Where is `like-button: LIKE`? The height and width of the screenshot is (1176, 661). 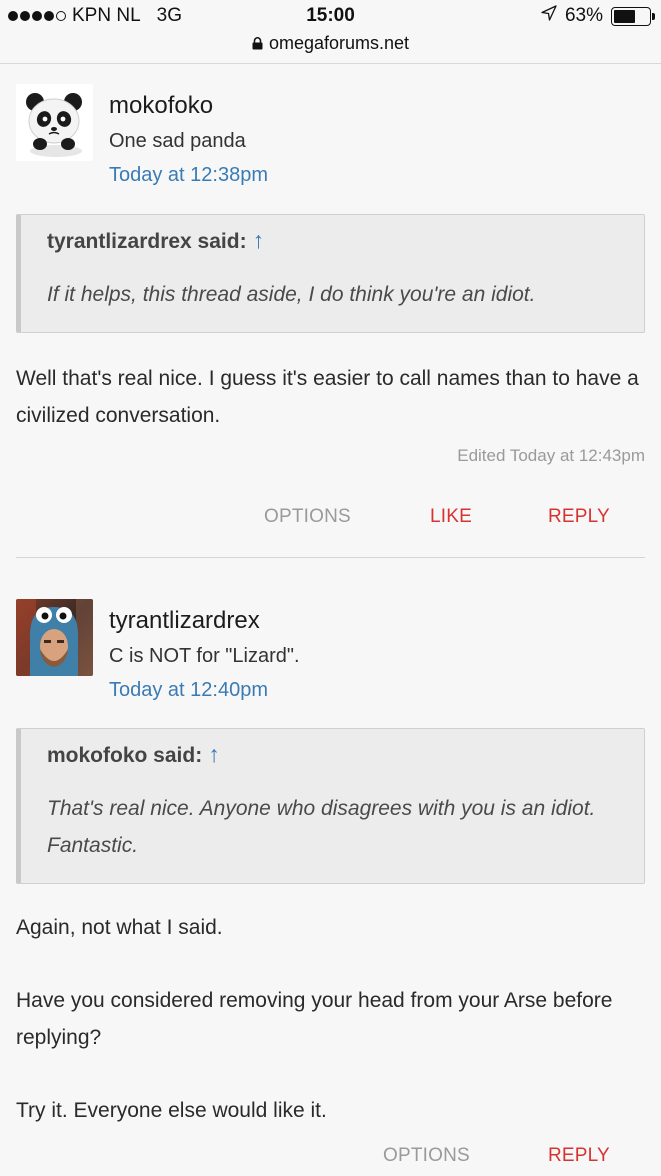 like-button: LIKE is located at coordinates (451, 517).